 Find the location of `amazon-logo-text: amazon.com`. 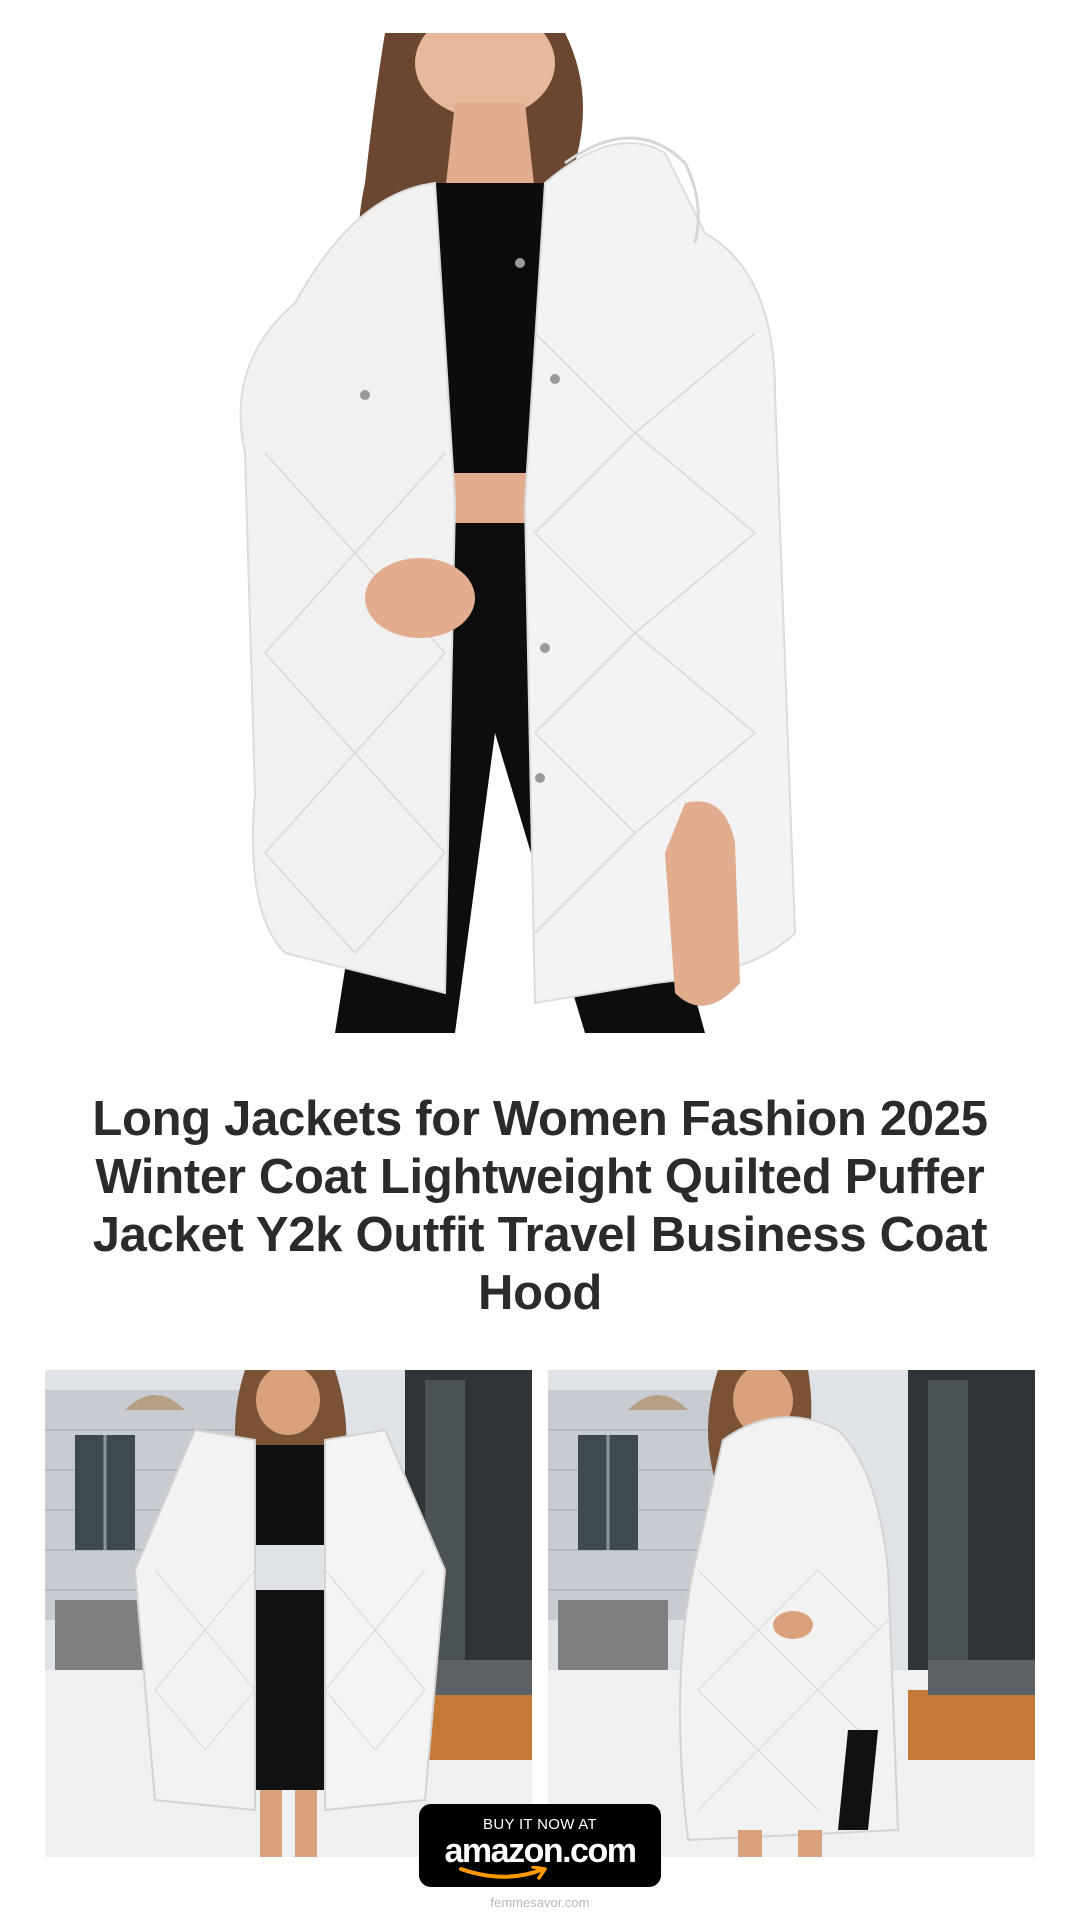

amazon-logo-text: amazon.com is located at coordinates (540, 1851).